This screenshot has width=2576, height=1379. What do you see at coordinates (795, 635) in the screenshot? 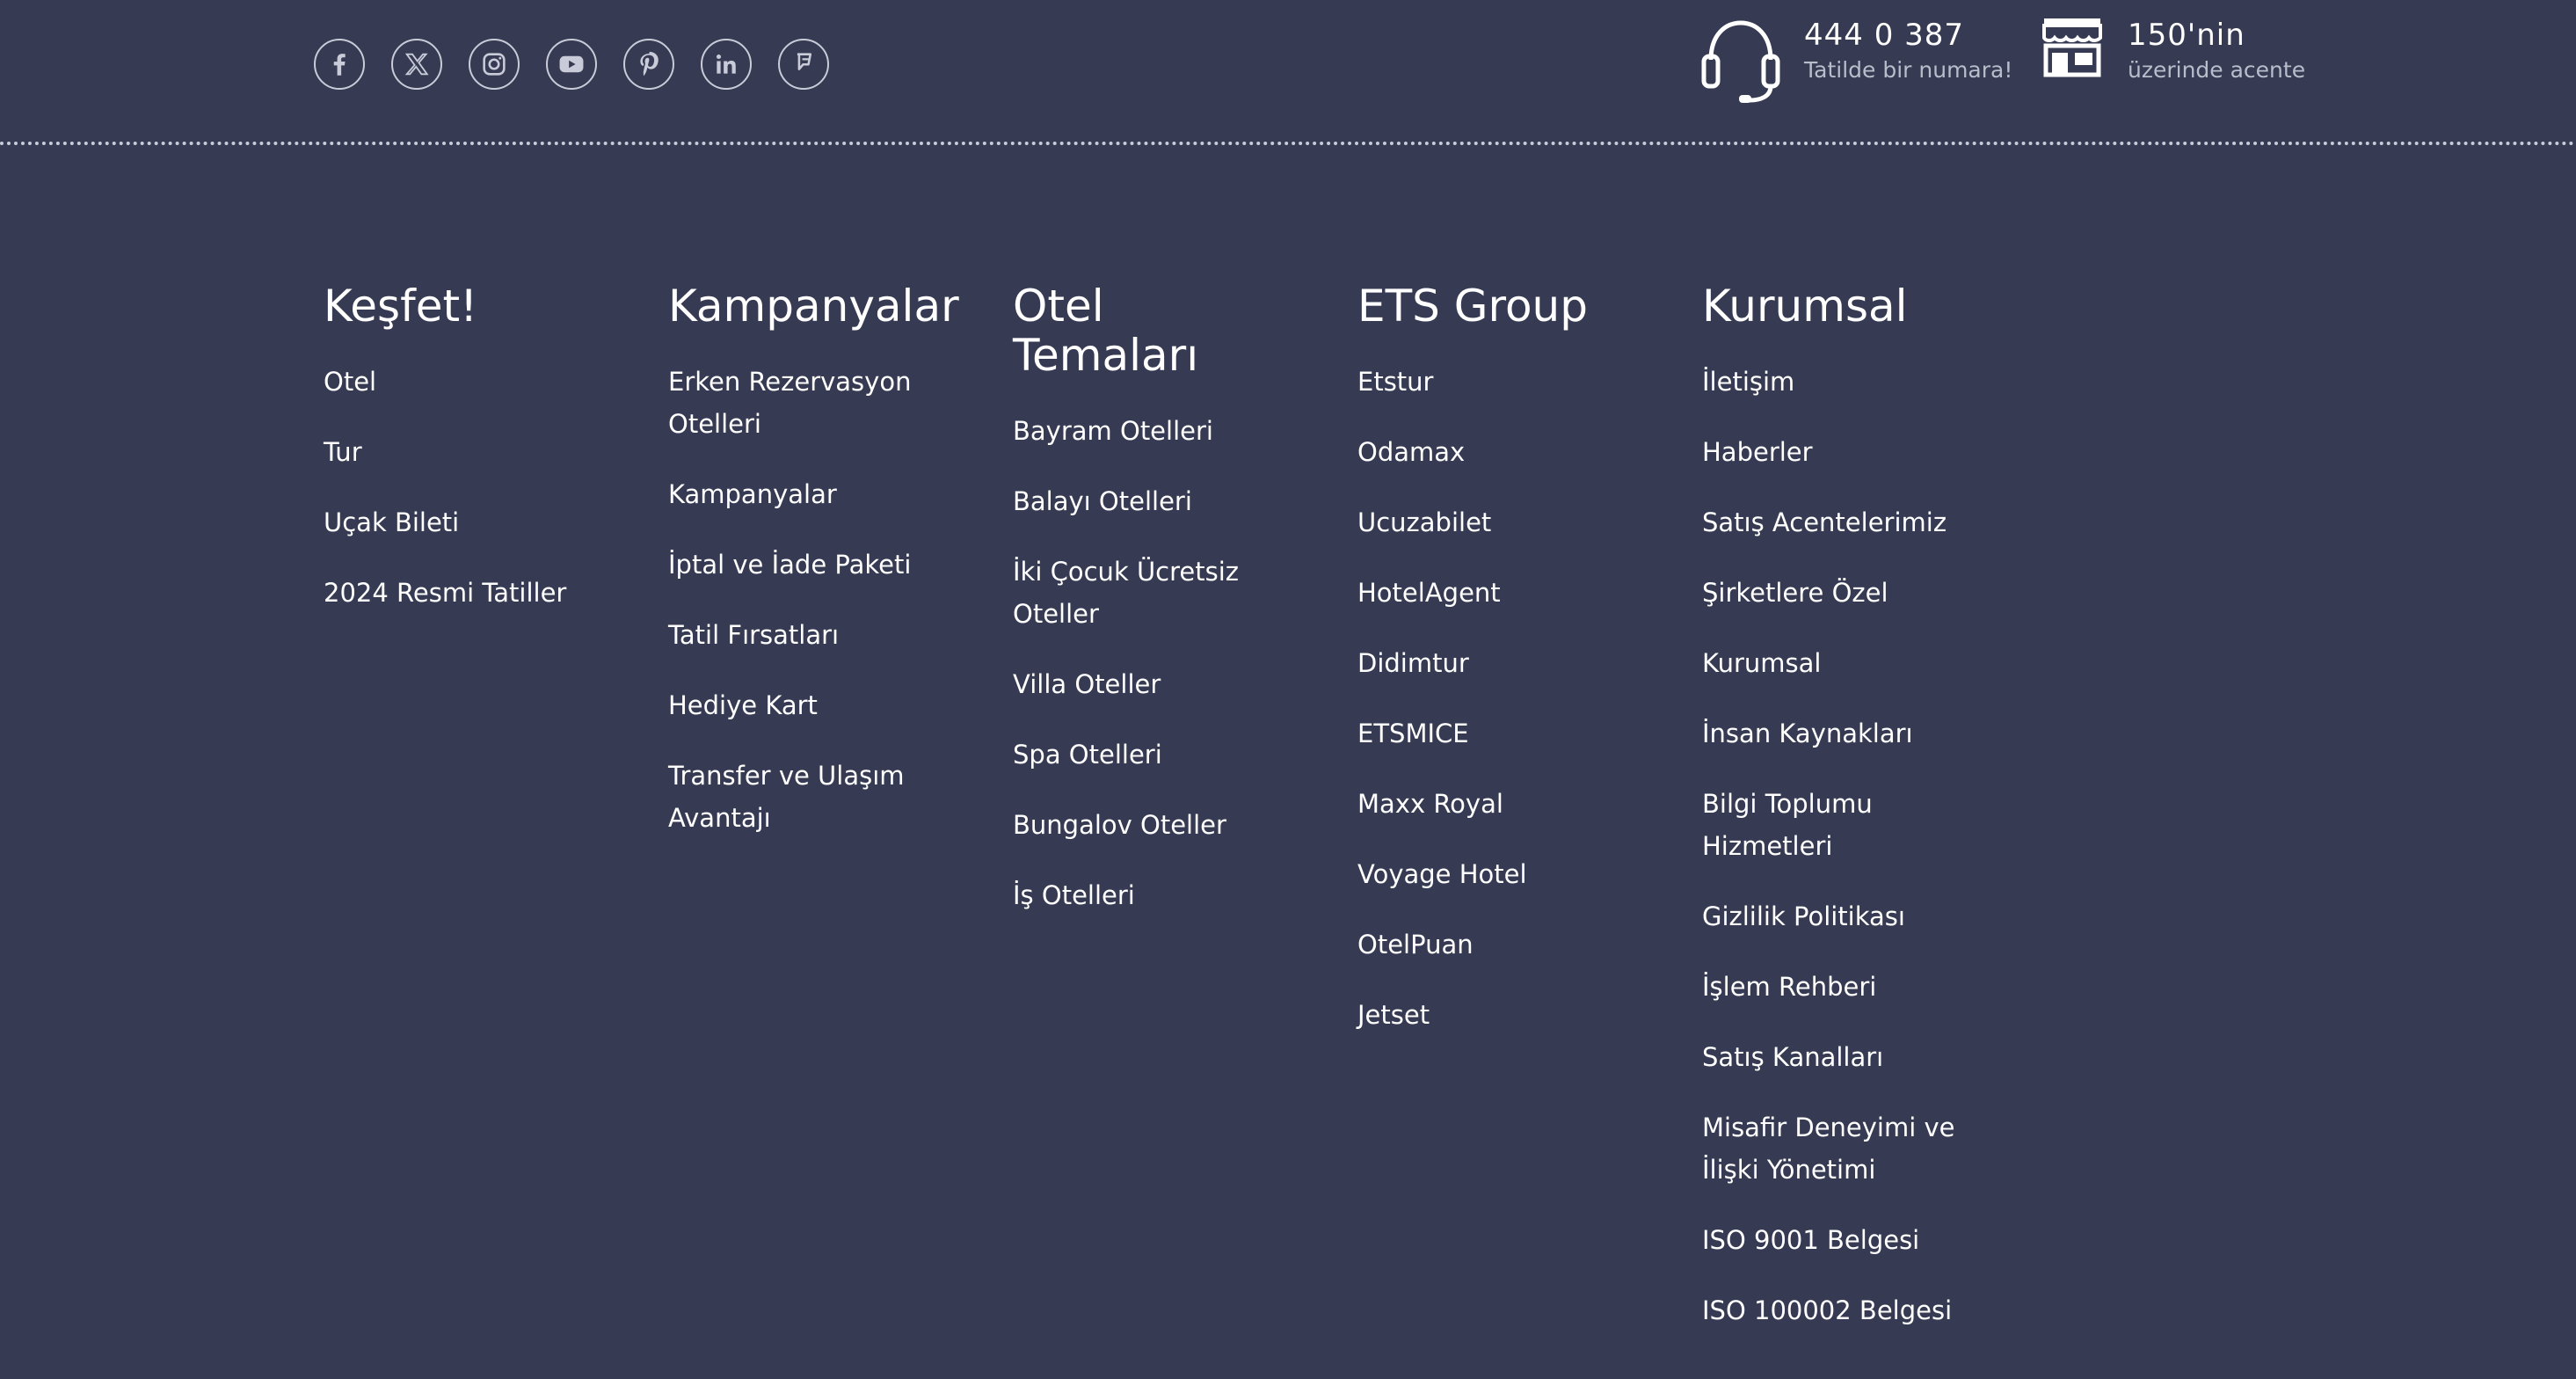
I see `footer-link: Tatil Fırsatları` at bounding box center [795, 635].